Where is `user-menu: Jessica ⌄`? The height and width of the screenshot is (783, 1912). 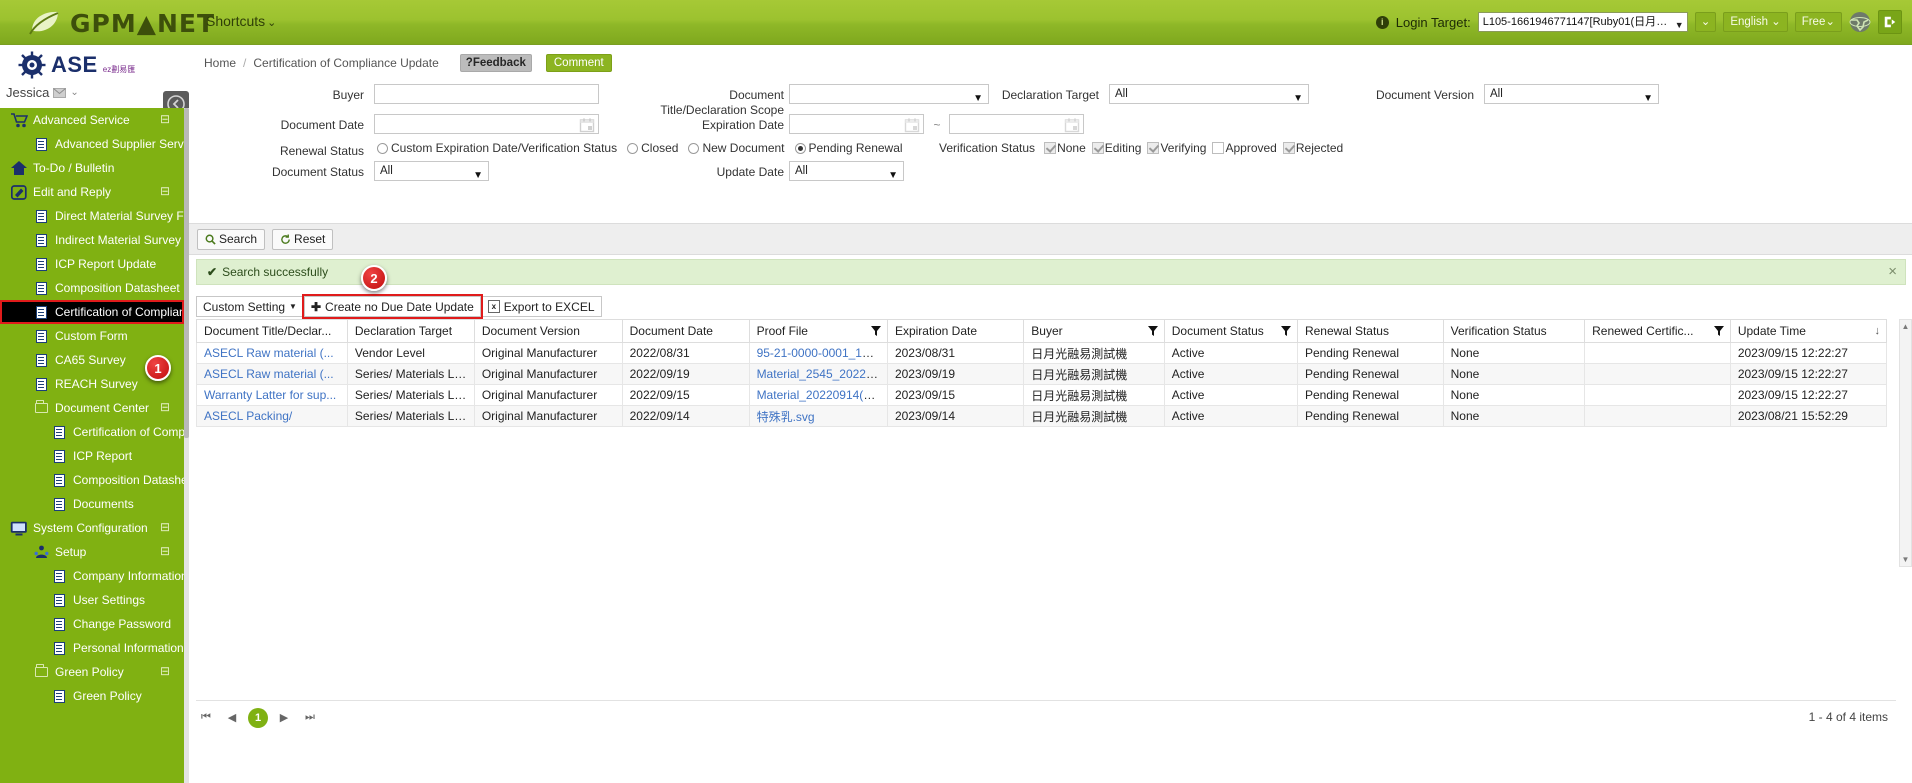 user-menu: Jessica ⌄ is located at coordinates (42, 92).